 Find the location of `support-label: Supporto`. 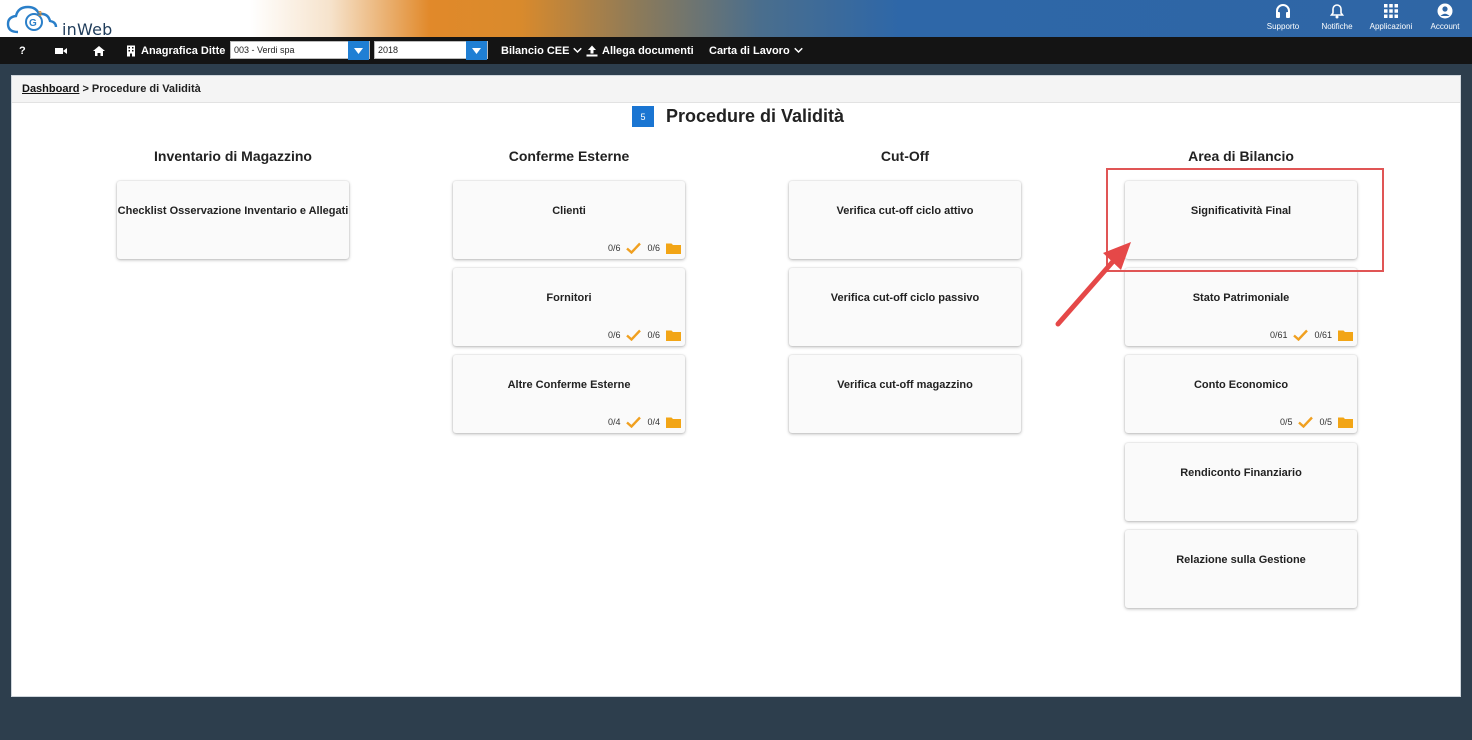

support-label: Supporto is located at coordinates (1283, 26).